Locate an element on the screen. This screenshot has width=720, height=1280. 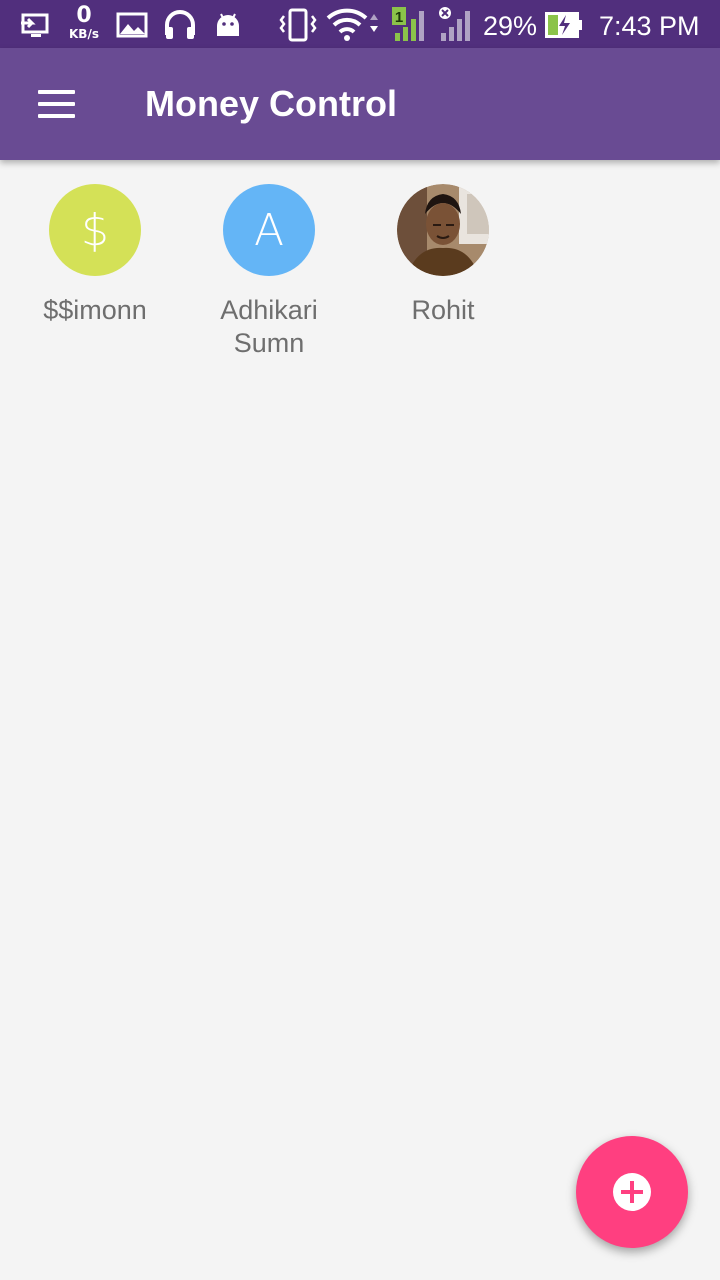
network-speed-unit: KB/s is located at coordinates (84, 34).